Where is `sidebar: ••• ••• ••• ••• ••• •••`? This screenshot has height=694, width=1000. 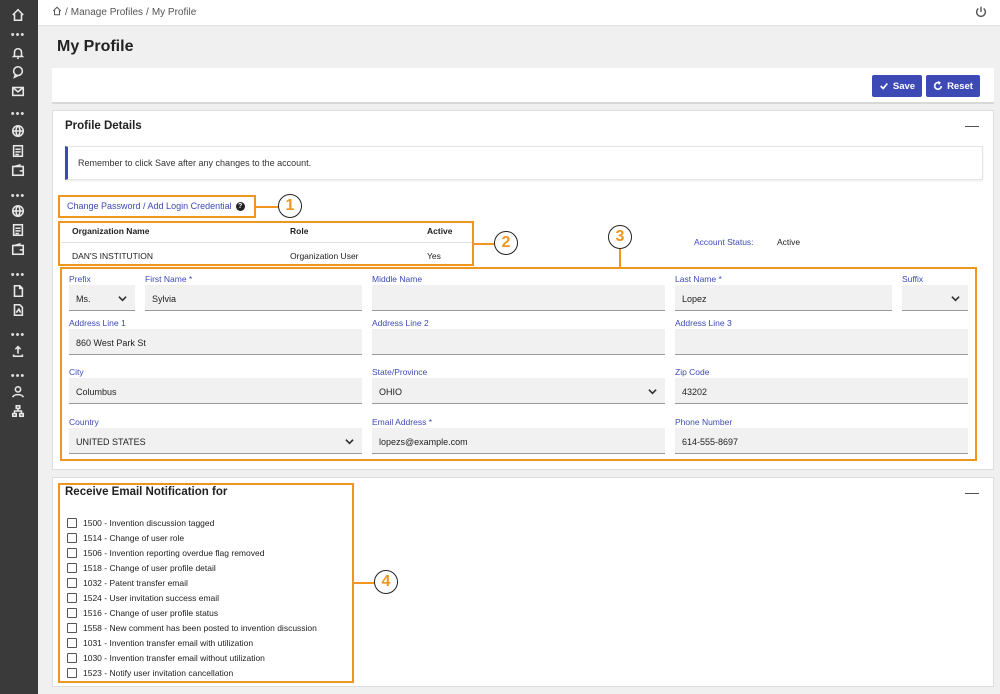 sidebar: ••• ••• ••• ••• ••• ••• is located at coordinates (19, 347).